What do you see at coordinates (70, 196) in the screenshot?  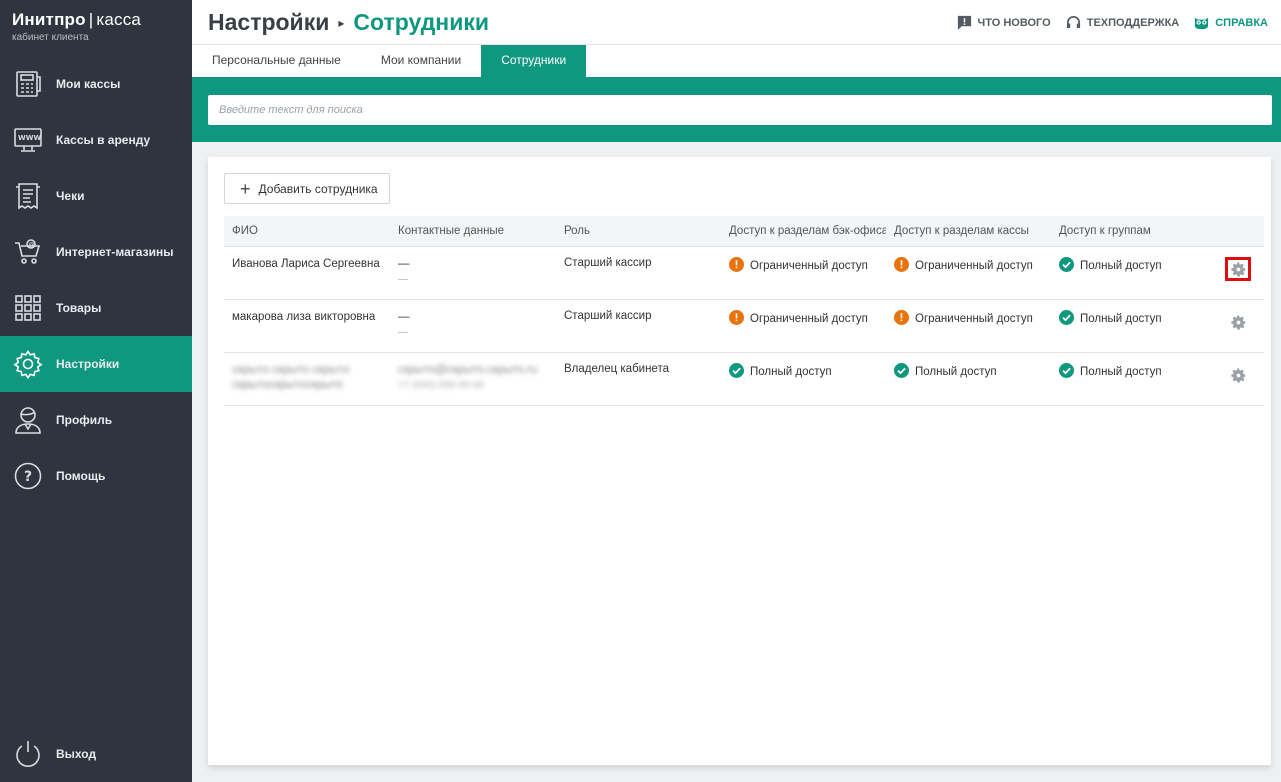 I see `sidebar-item-label: Чеки` at bounding box center [70, 196].